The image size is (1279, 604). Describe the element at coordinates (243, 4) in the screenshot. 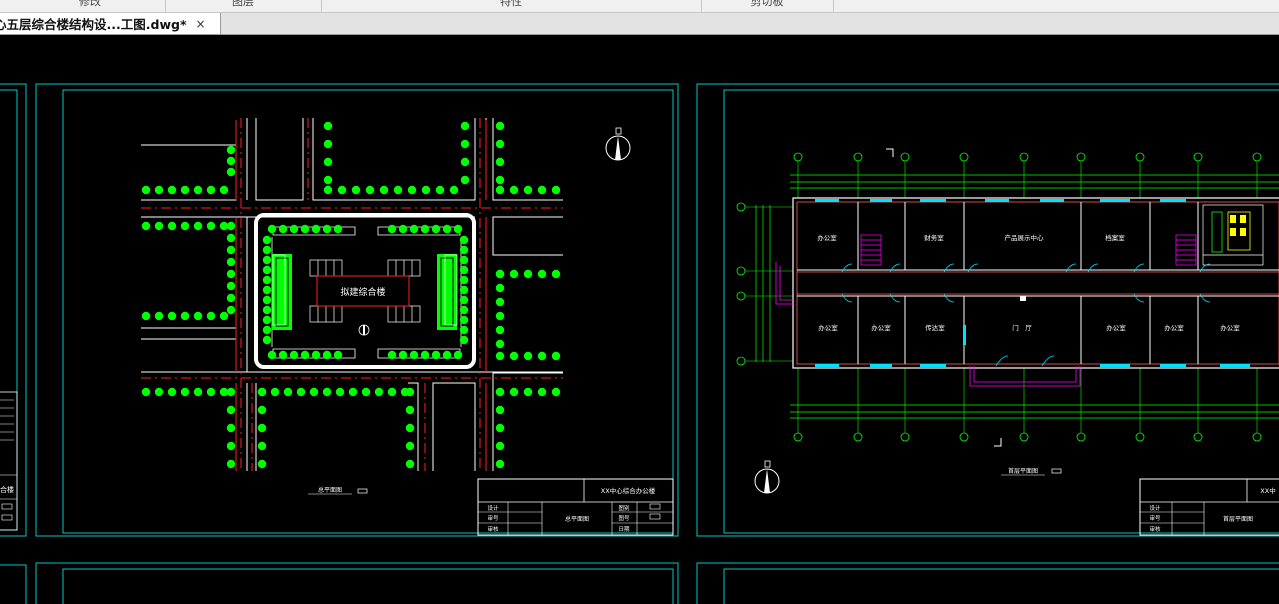

I see `ribbon-panel-layers: 图层` at that location.